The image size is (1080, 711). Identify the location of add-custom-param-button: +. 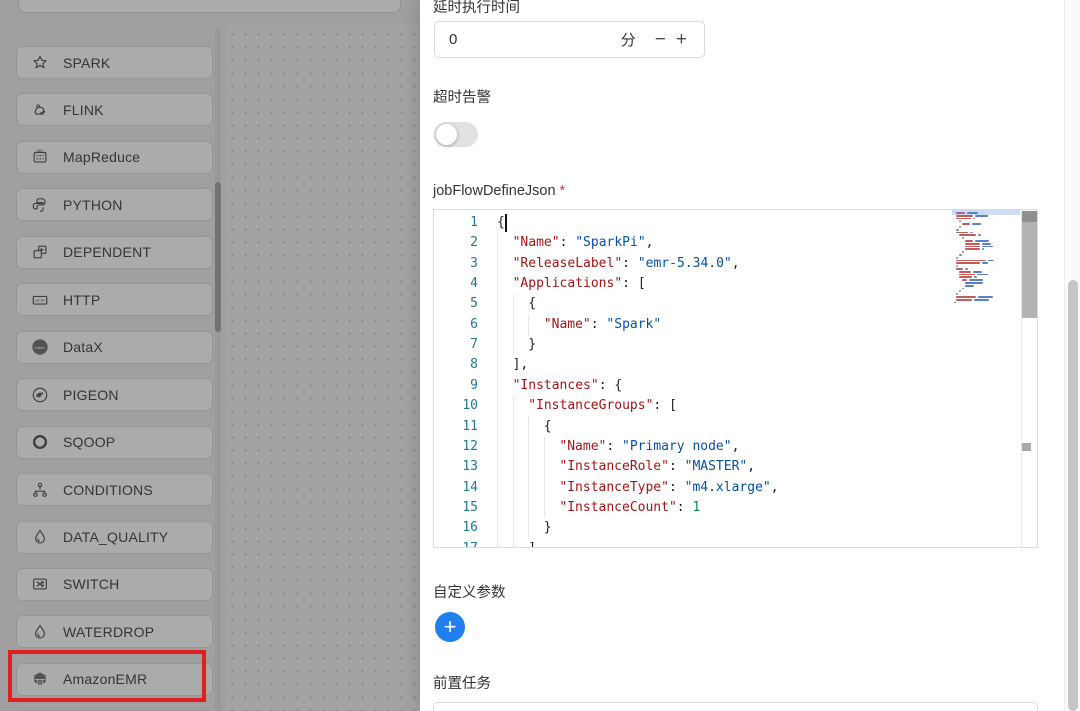
(450, 627).